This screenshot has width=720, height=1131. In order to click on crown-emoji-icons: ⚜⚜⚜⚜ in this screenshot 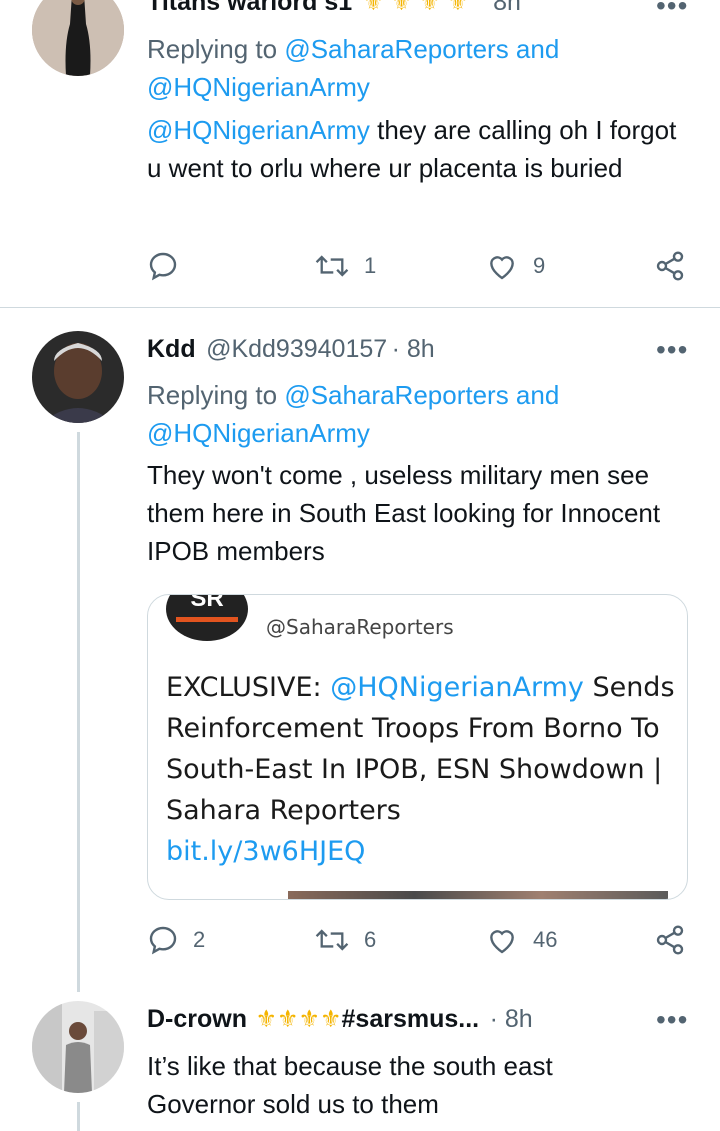, I will do `click(298, 1019)`.